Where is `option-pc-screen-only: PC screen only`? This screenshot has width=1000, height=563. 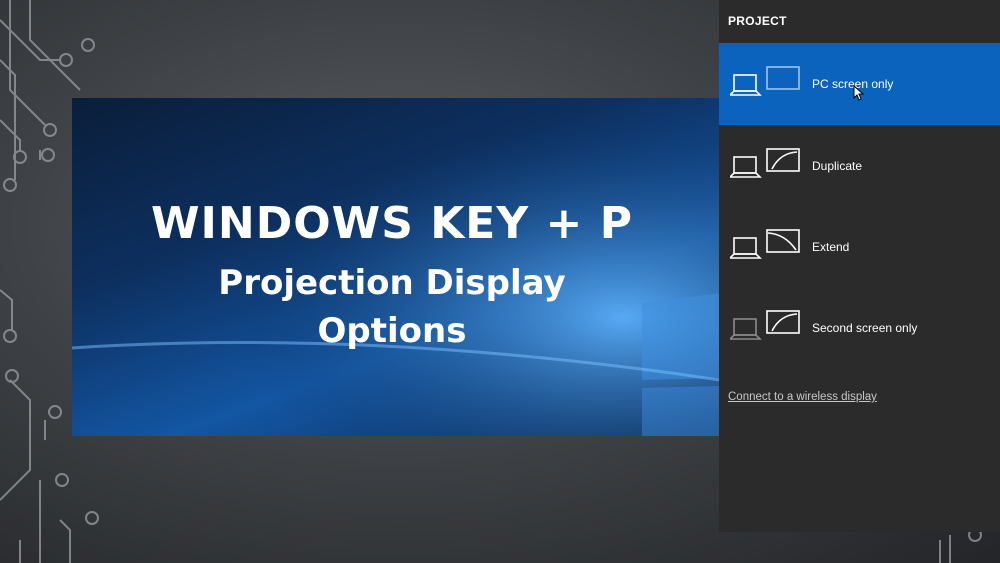
option-pc-screen-only: PC screen only is located at coordinates (859, 84).